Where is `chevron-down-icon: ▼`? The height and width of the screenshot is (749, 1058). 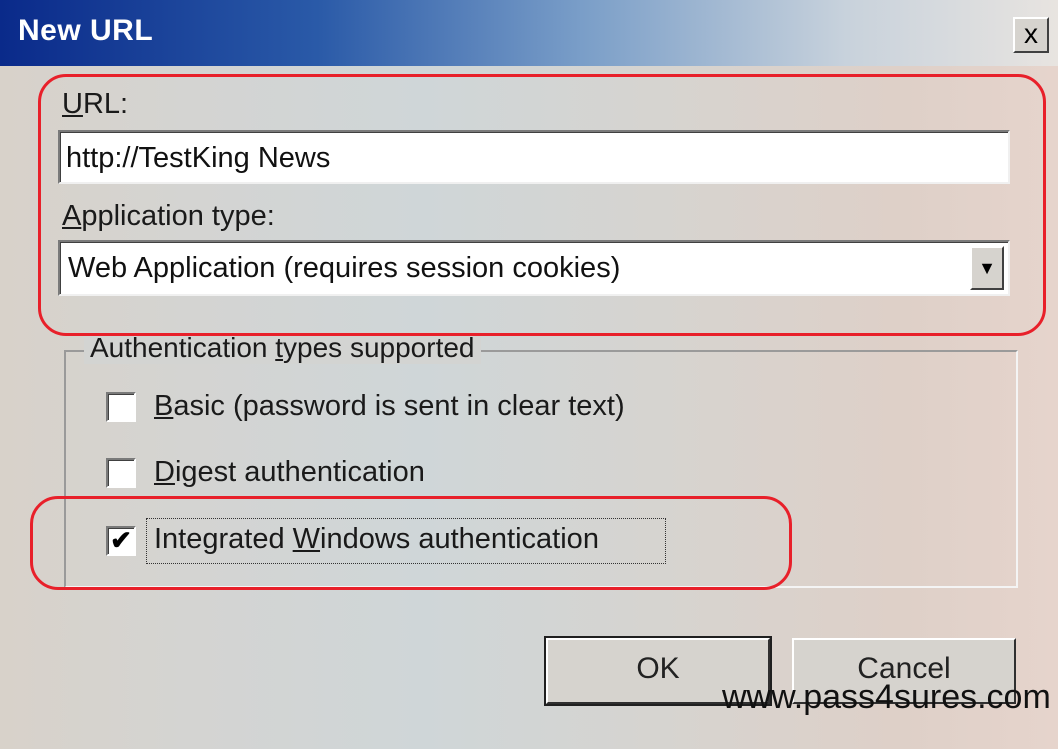 chevron-down-icon: ▼ is located at coordinates (987, 268).